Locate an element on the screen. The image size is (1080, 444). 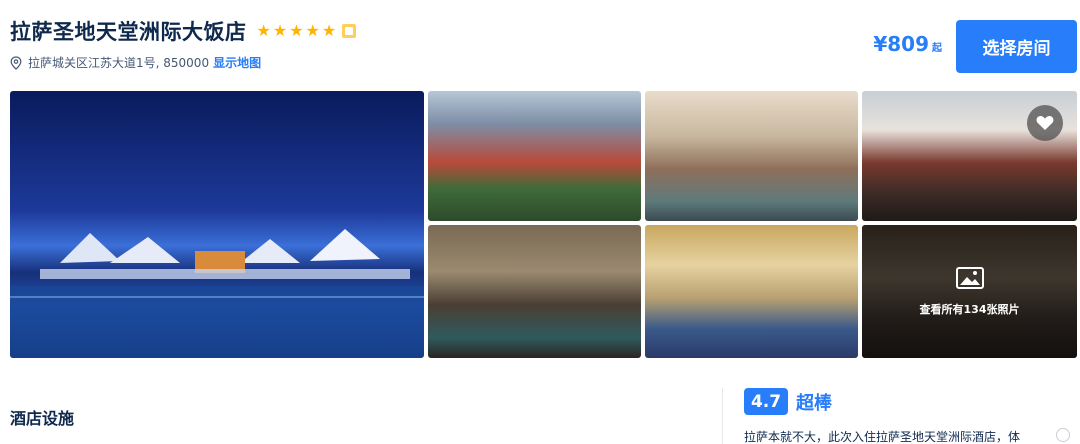
facilities-title: 酒店设施 is located at coordinates (42, 418).